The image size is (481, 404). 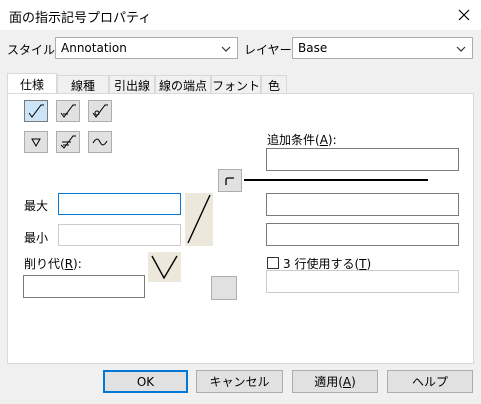 I want to click on v-shape-icon, so click(x=164, y=267).